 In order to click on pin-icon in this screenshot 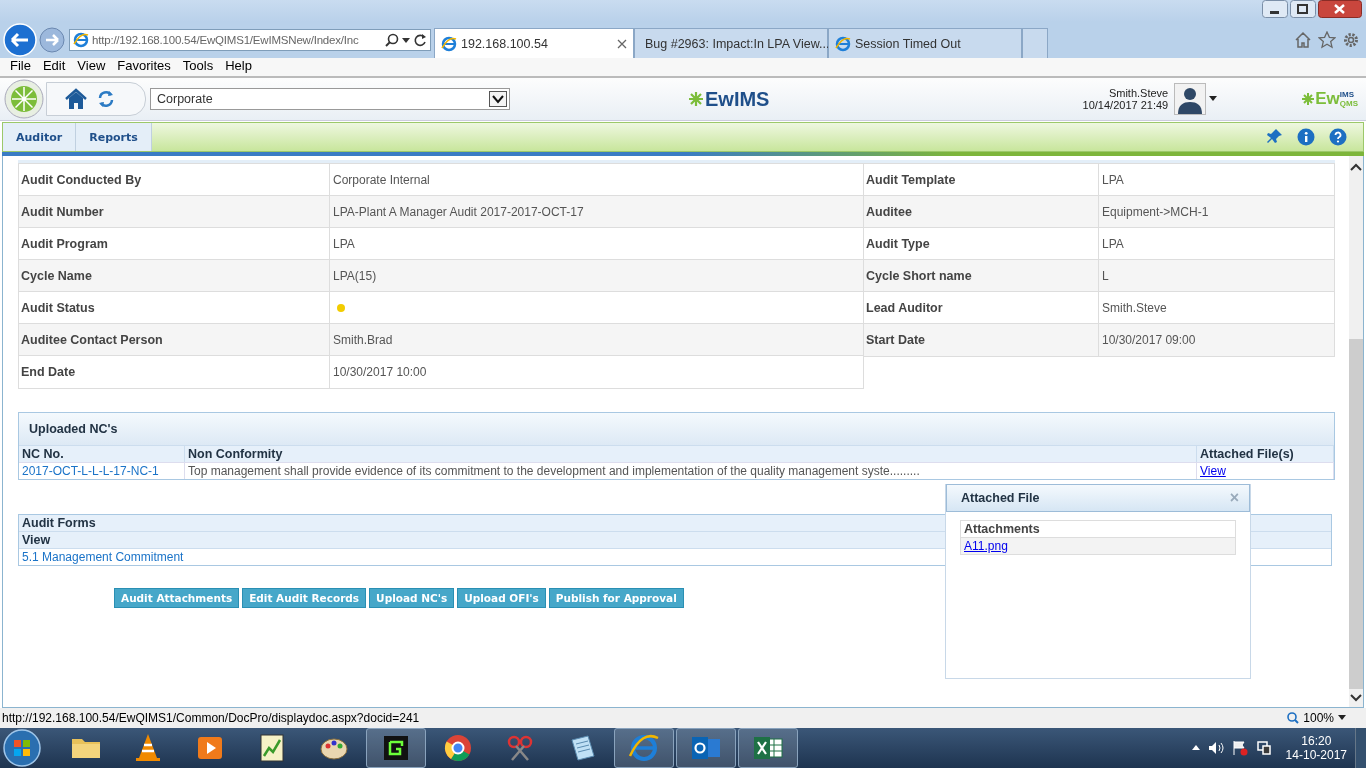, I will do `click(1275, 136)`.